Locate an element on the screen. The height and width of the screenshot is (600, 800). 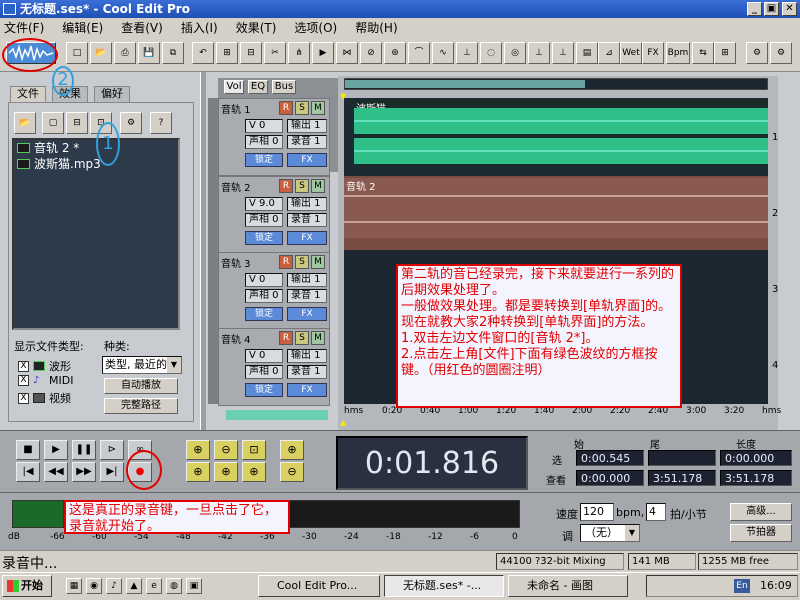
tool-icon: ⊟ is located at coordinates (251, 53).